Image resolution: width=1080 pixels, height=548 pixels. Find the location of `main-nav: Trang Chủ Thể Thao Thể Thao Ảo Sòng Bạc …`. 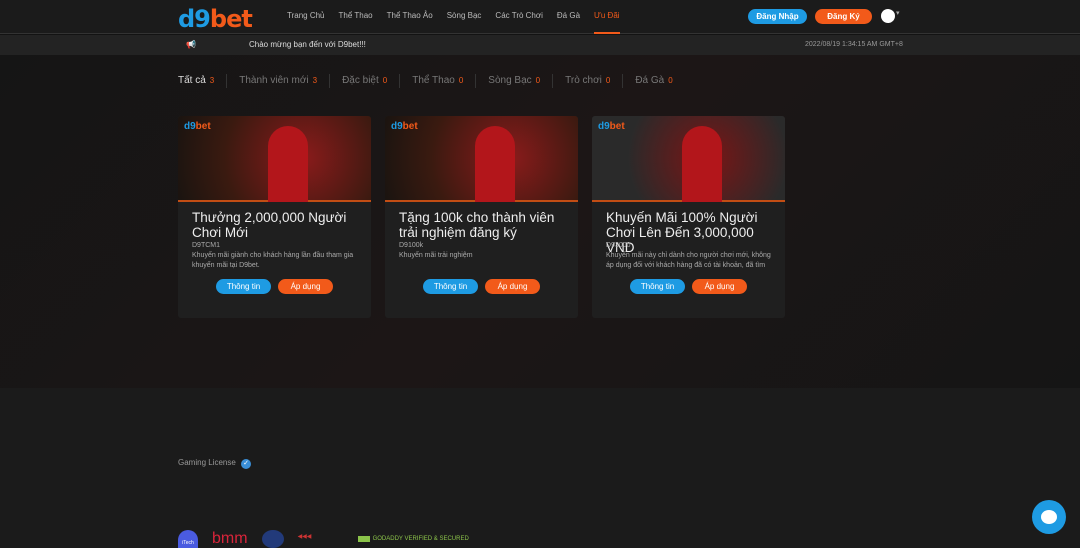

main-nav: Trang Chủ Thể Thao Thể Thao Ảo Sòng Bạc … is located at coordinates (453, 17).